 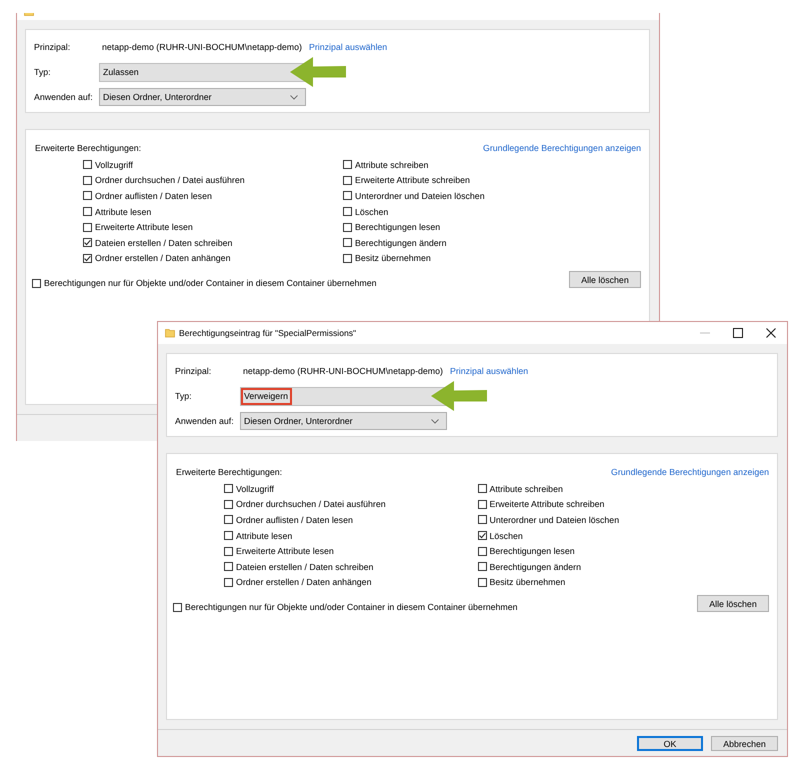 I want to click on type-field: Verweigern, so click(x=343, y=396).